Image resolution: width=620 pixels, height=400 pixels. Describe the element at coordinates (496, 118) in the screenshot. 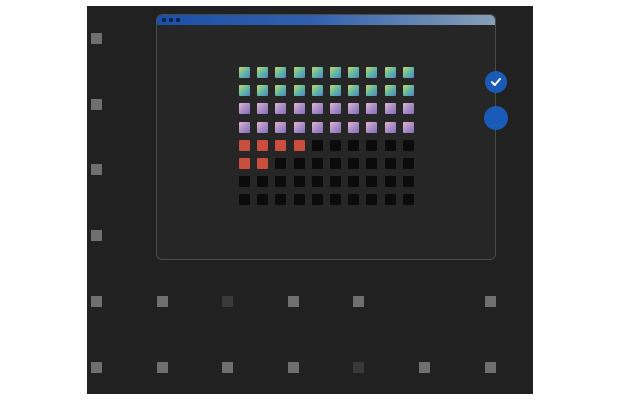

I see `circle-button` at that location.